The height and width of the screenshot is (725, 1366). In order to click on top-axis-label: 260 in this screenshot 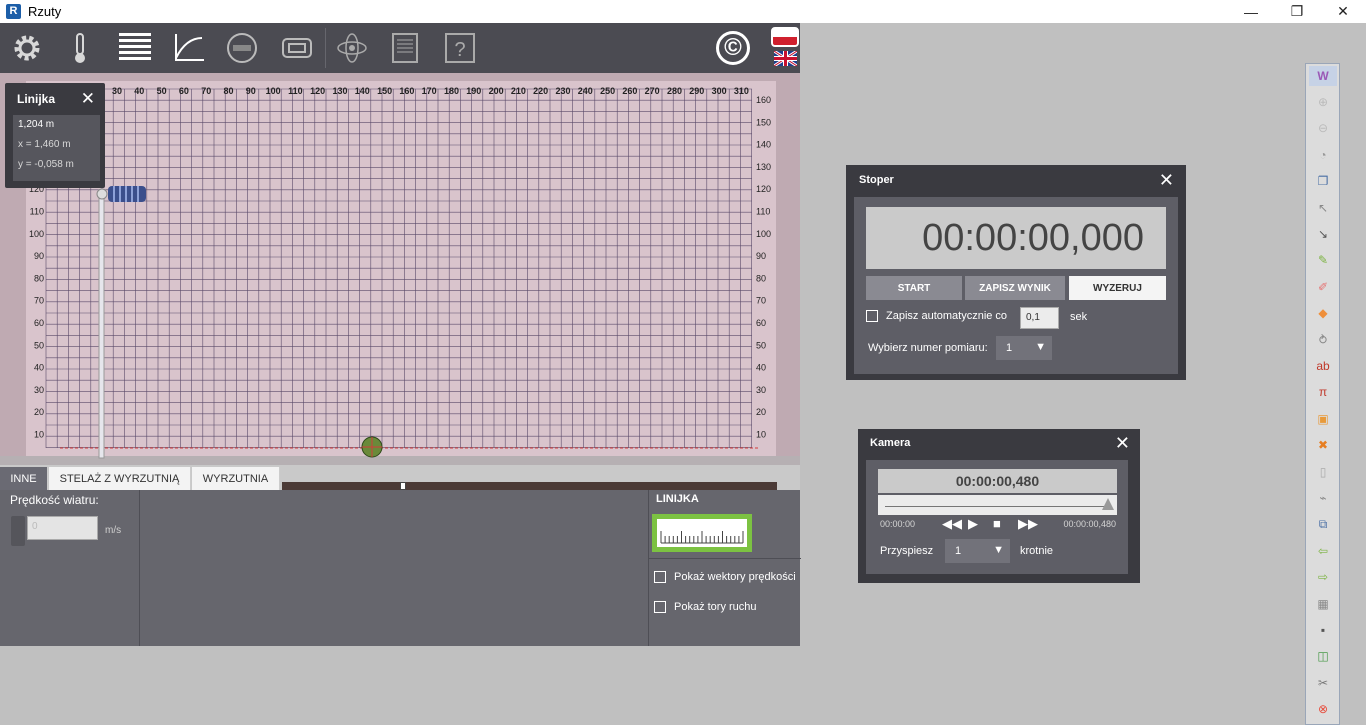, I will do `click(629, 91)`.